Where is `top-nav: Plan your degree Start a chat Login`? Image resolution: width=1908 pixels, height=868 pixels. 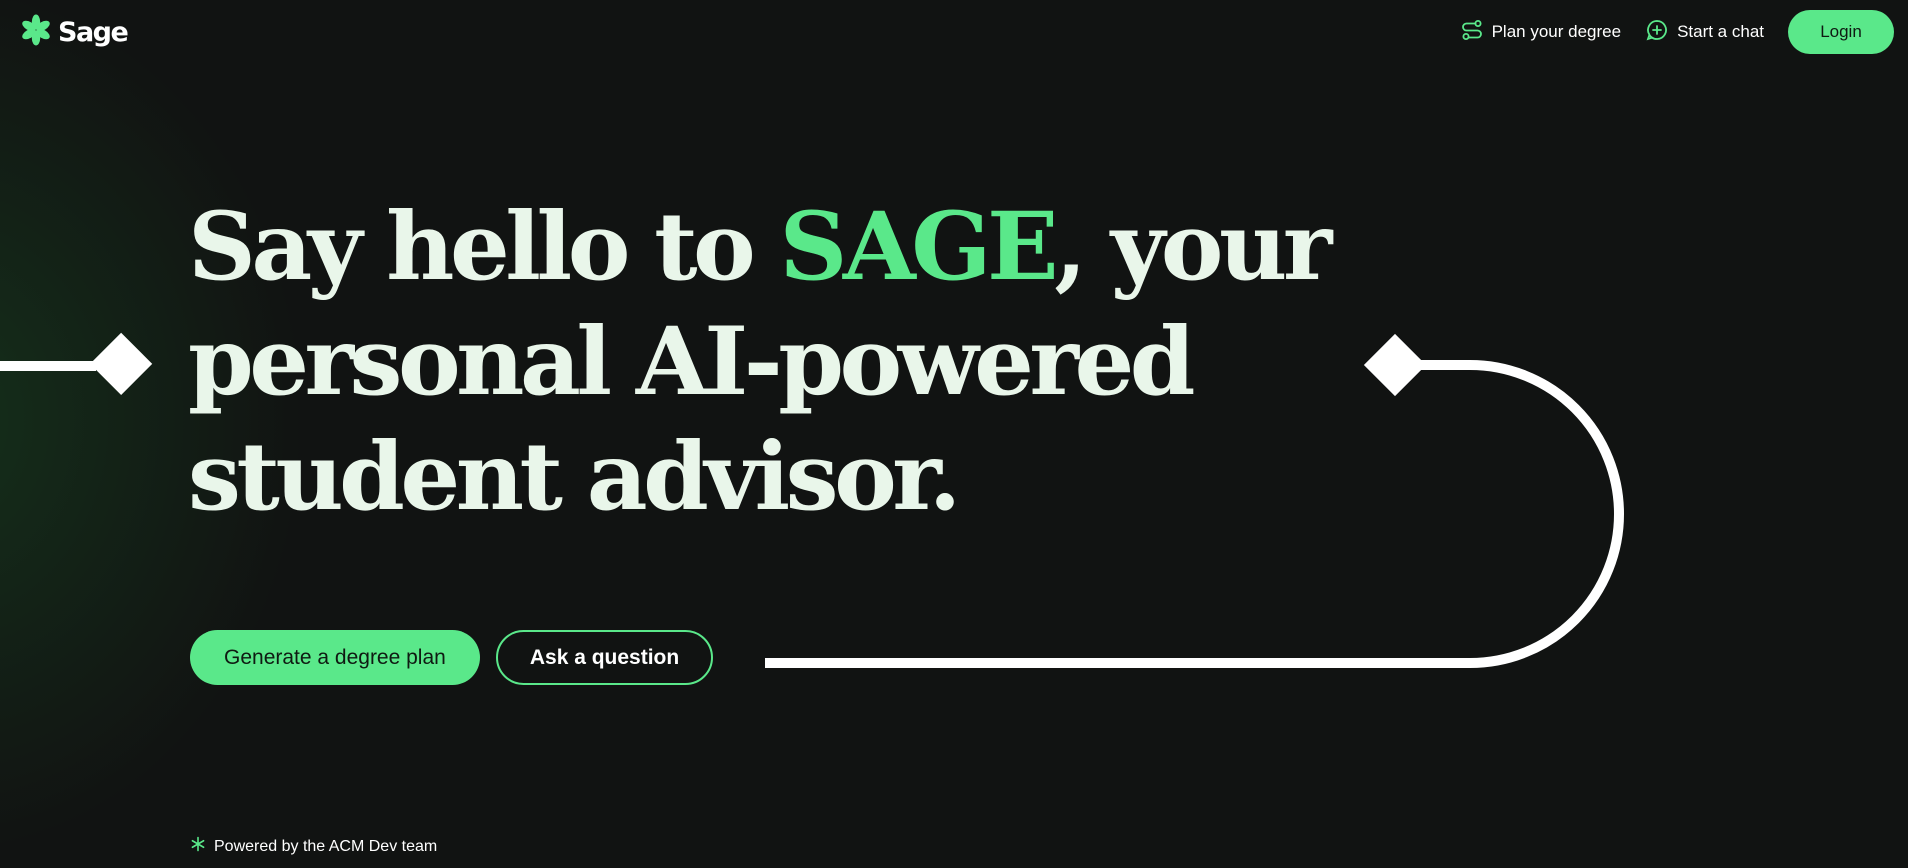 top-nav: Plan your degree Start a chat Login is located at coordinates (1677, 32).